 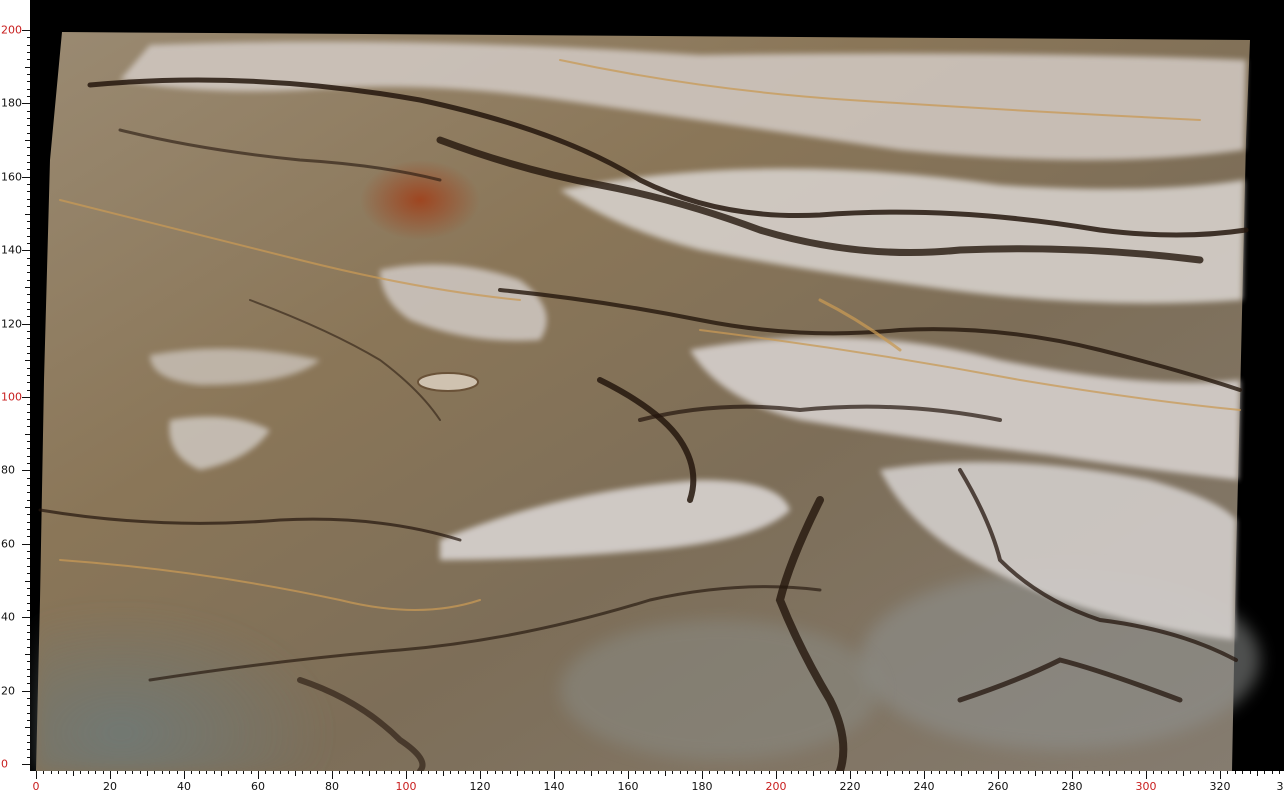 I want to click on ruler-left-label: 40, so click(x=8, y=617).